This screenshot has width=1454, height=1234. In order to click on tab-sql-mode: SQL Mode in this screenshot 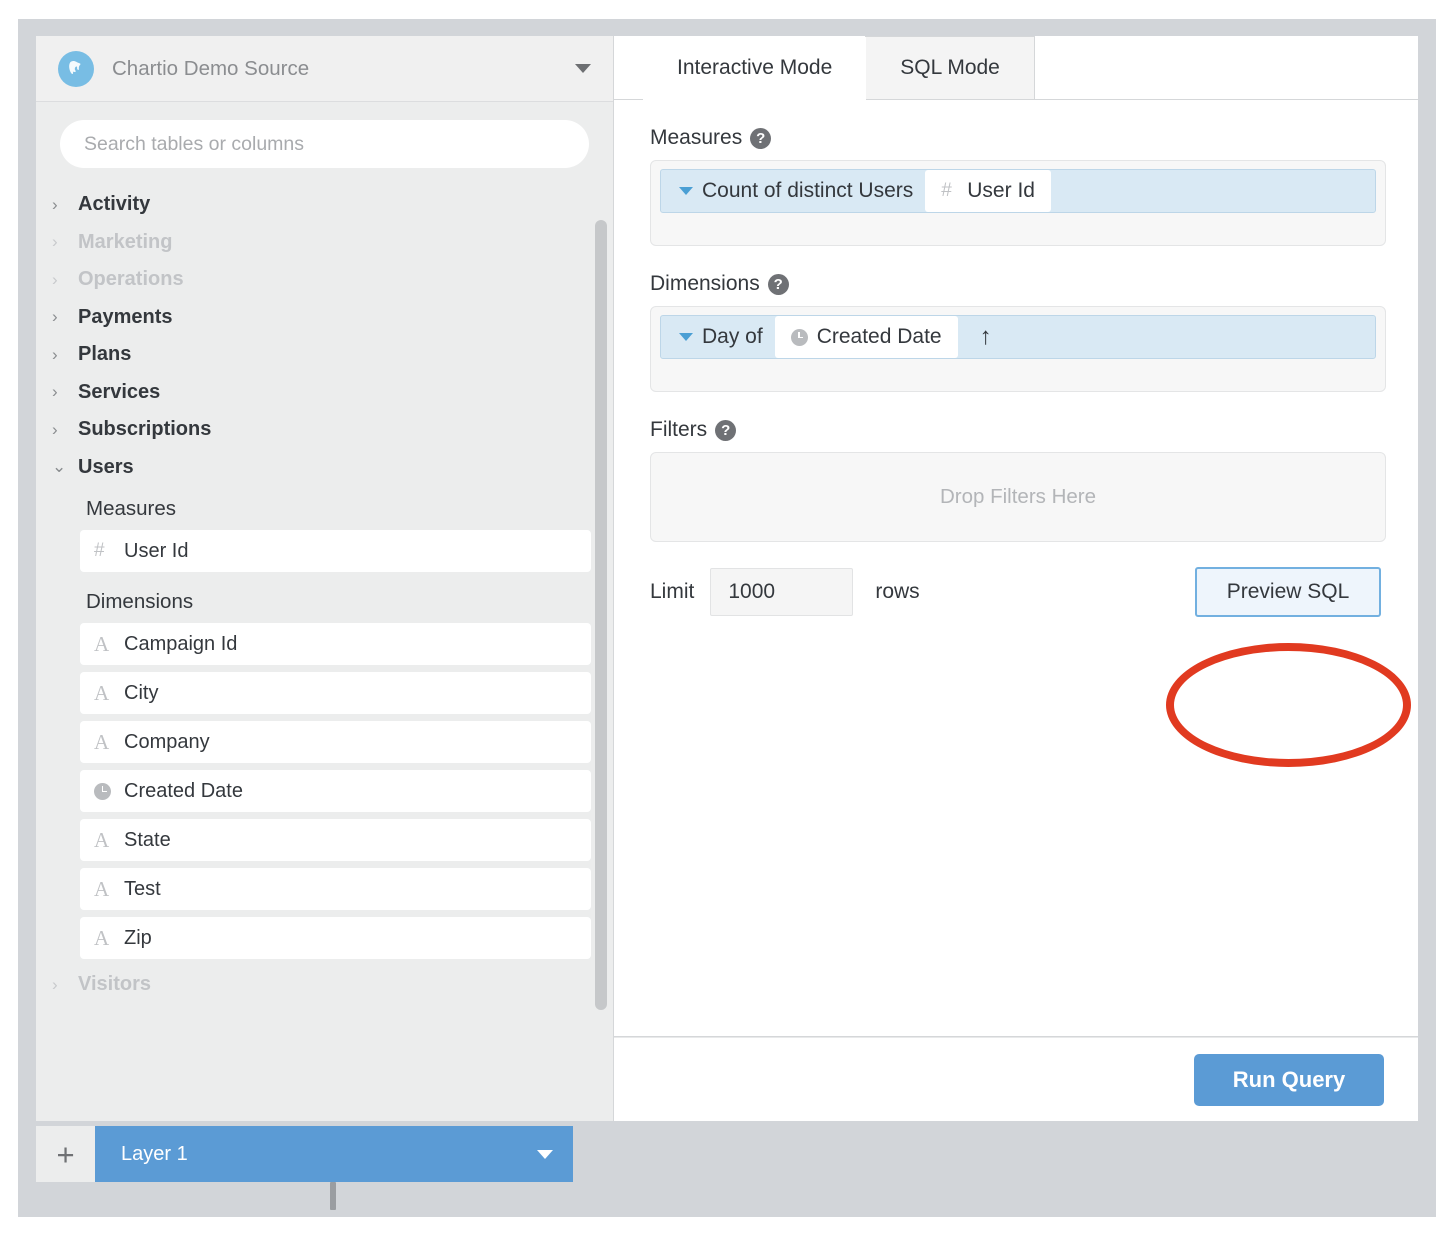, I will do `click(950, 67)`.